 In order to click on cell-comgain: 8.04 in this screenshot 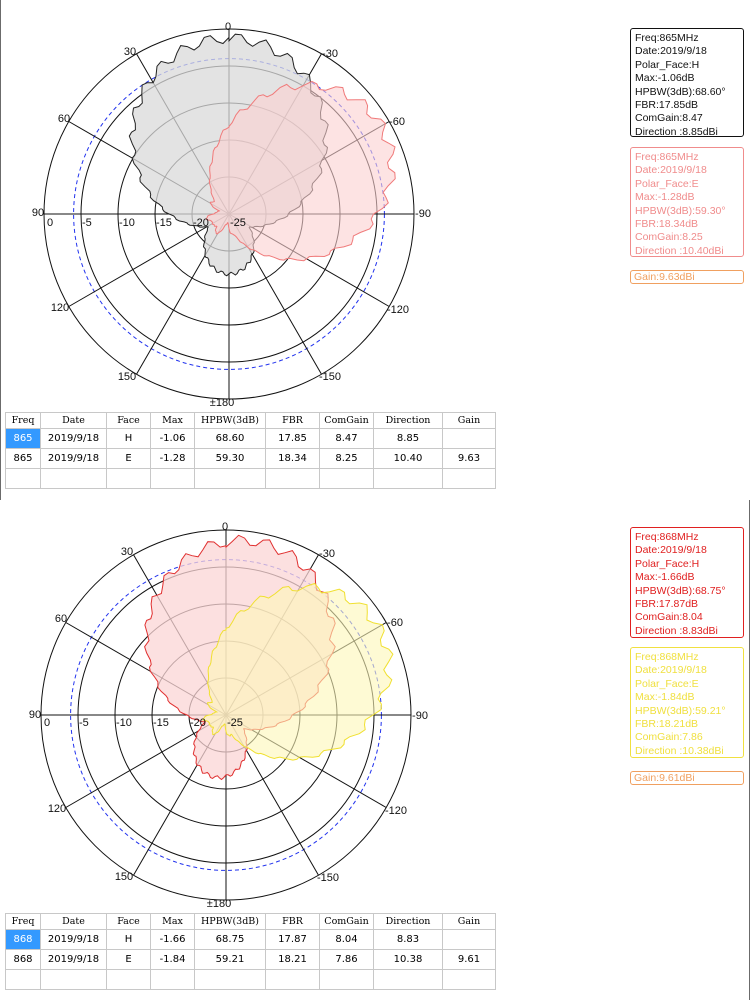, I will do `click(346, 939)`.